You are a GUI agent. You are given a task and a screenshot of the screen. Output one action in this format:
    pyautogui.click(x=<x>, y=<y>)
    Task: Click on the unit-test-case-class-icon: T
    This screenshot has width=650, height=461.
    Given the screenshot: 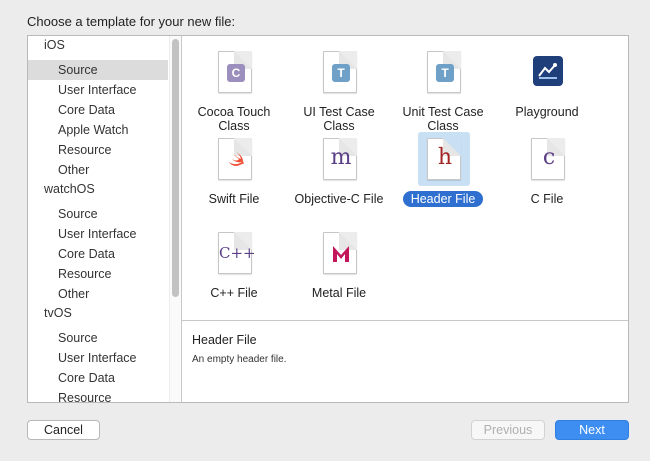 What is the action you would take?
    pyautogui.click(x=444, y=72)
    